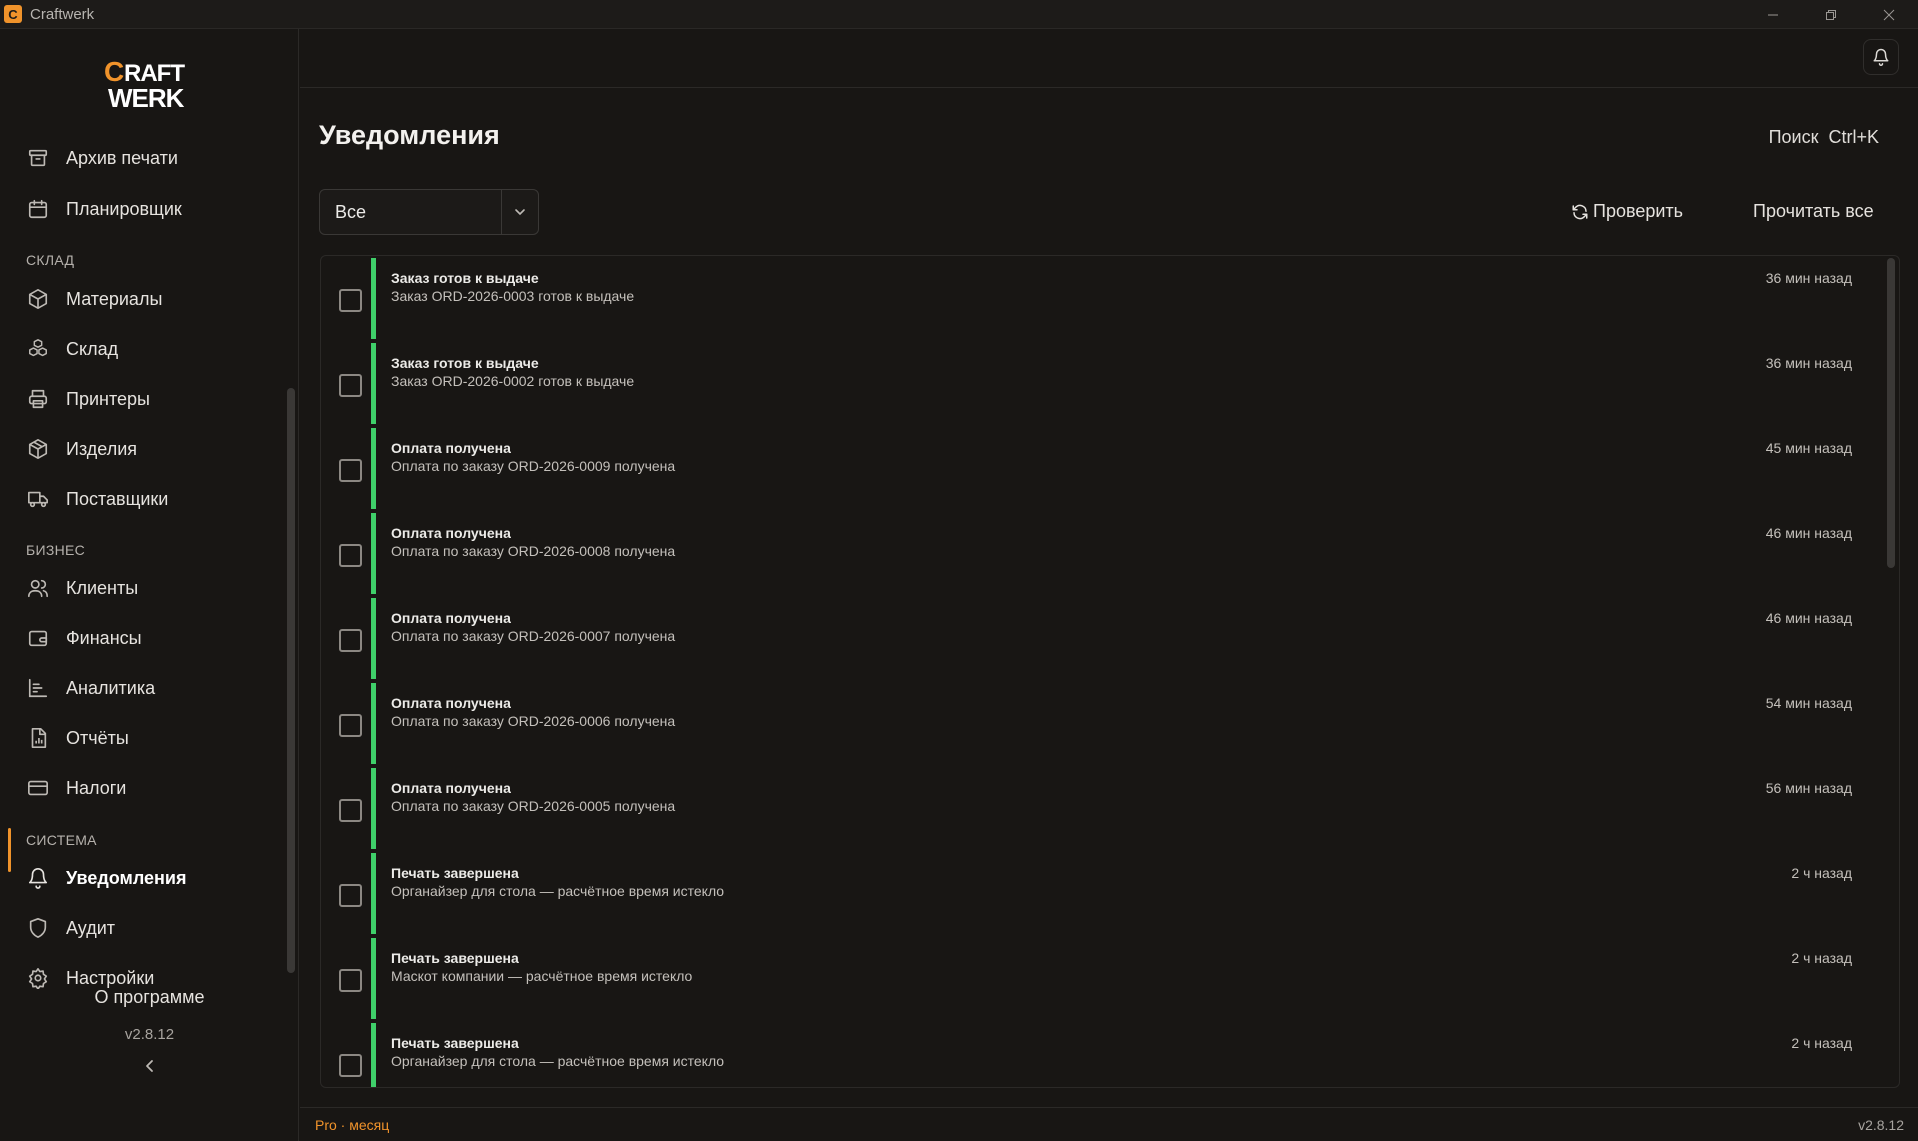 The height and width of the screenshot is (1141, 1918). I want to click on sidebar-item-analytics: Аналитика, so click(140, 688).